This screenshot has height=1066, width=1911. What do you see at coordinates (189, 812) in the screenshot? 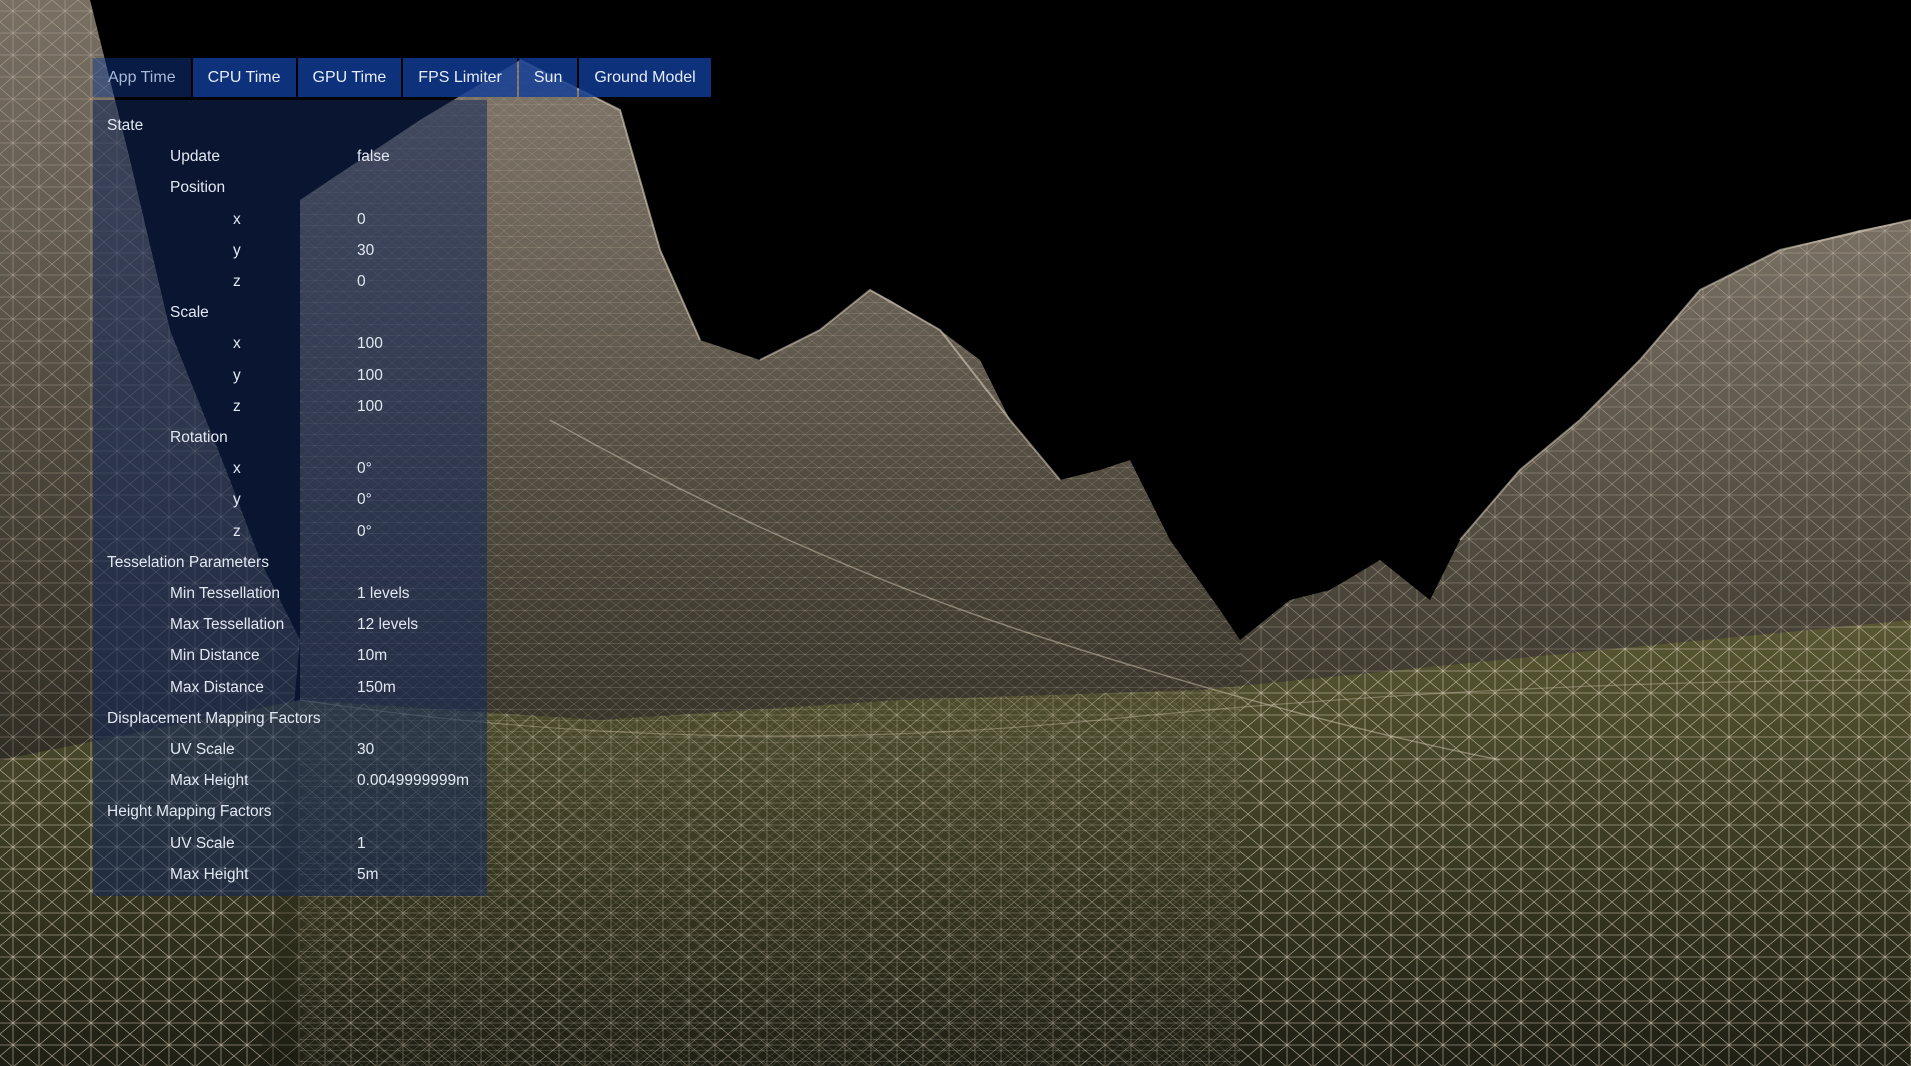
I see `section-title: Height Mapping Factors` at bounding box center [189, 812].